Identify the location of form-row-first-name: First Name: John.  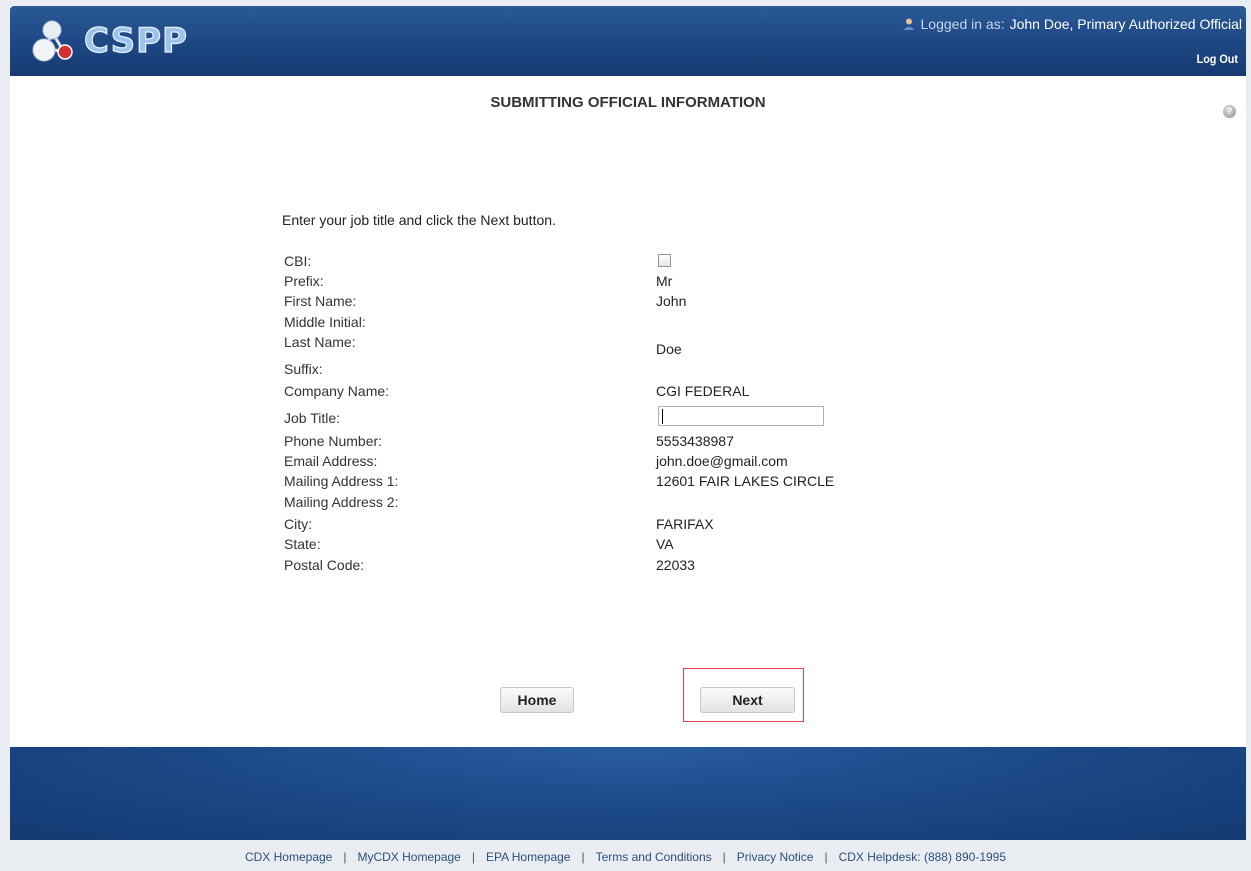
(604, 301).